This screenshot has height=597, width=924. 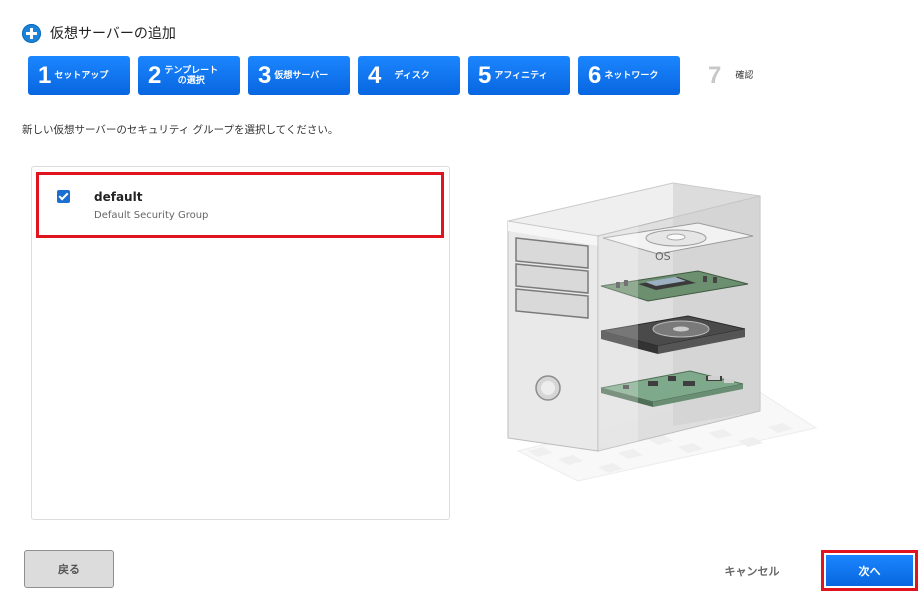 I want to click on step-label: アフィニティ, so click(x=521, y=75).